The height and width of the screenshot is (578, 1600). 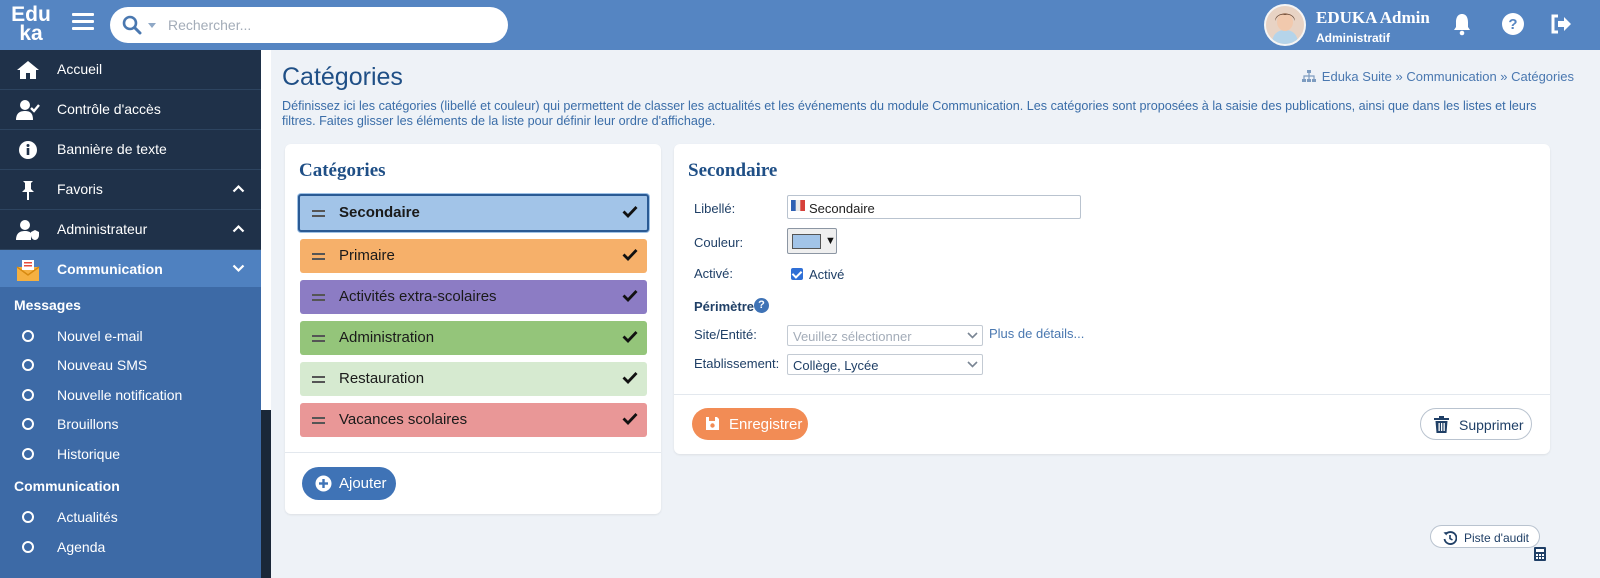 I want to click on user-check-icon, so click(x=28, y=110).